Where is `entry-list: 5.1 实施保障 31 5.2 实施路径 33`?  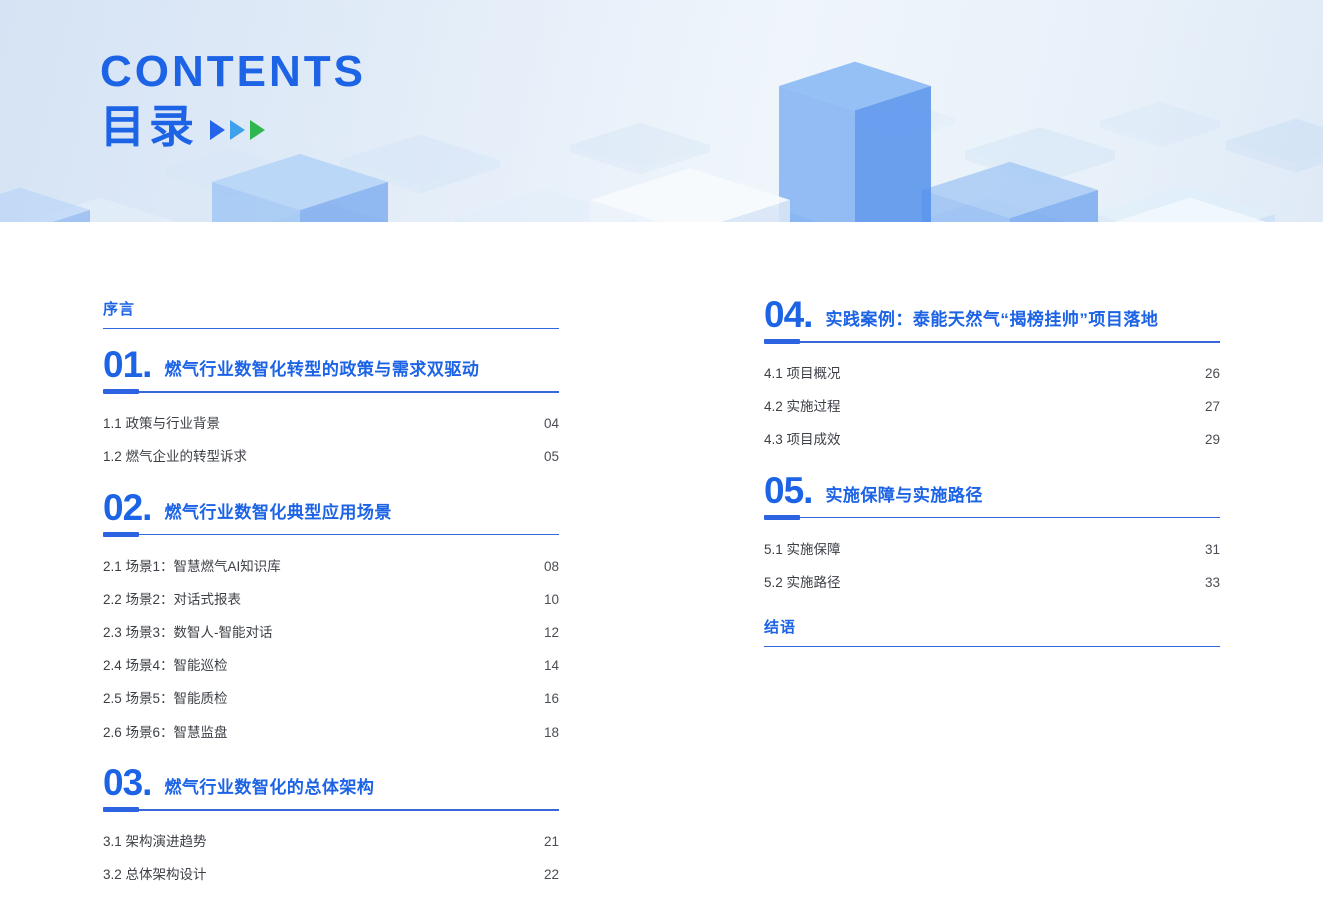 entry-list: 5.1 实施保障 31 5.2 实施路径 33 is located at coordinates (992, 564).